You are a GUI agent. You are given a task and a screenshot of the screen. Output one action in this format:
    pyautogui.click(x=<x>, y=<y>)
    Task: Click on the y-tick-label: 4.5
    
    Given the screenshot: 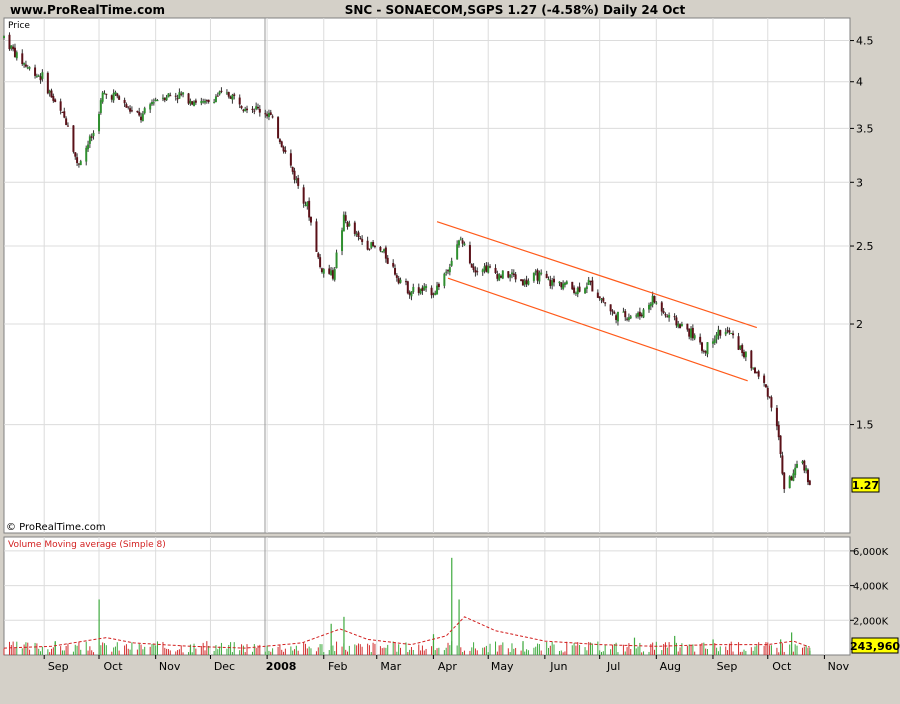 What is the action you would take?
    pyautogui.click(x=865, y=41)
    